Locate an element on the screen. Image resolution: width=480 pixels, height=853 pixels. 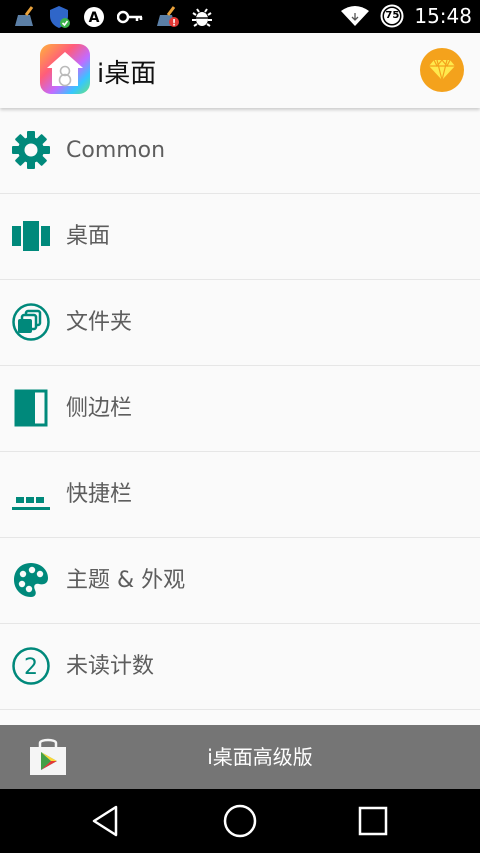
badge-number: 2 is located at coordinates (31, 667).